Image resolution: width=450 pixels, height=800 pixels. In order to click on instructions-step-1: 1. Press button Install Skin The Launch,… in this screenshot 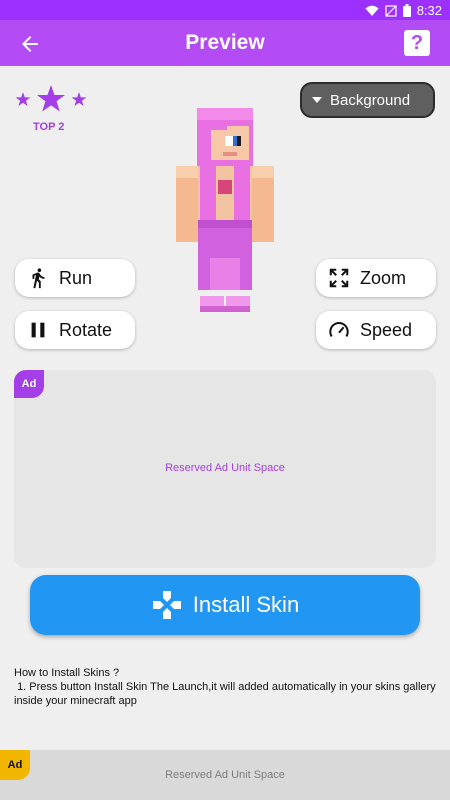, I will do `click(226, 694)`.